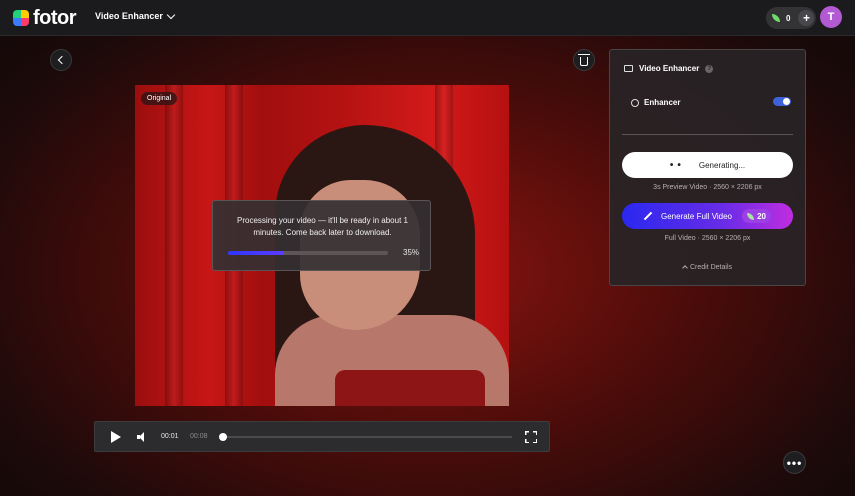 This screenshot has height=496, width=855. Describe the element at coordinates (831, 17) in the screenshot. I see `avatar: T` at that location.